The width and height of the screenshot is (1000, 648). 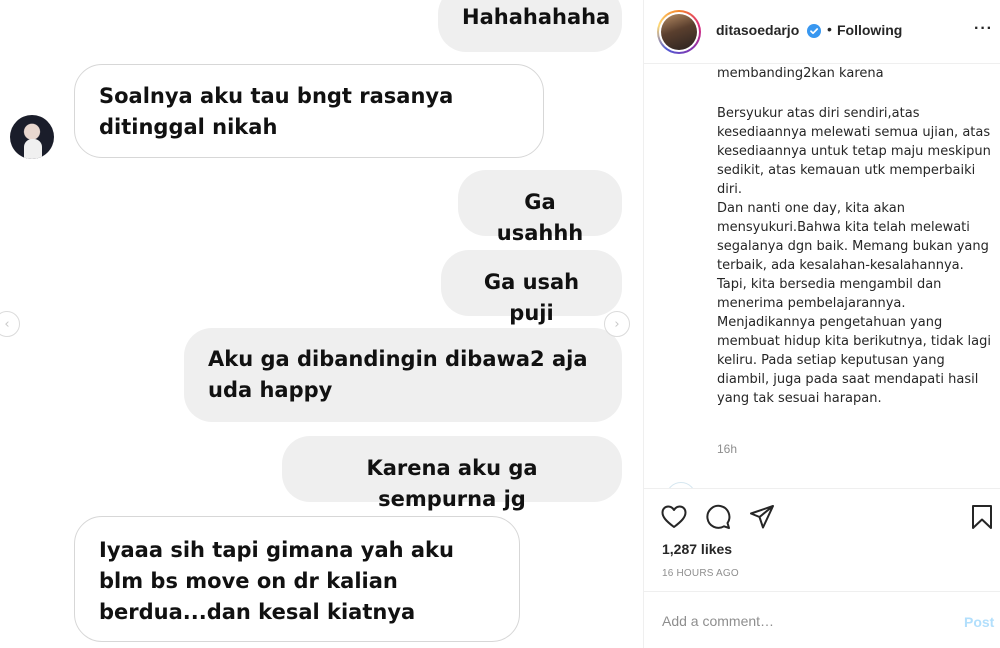 I want to click on comment-icon, so click(x=718, y=517).